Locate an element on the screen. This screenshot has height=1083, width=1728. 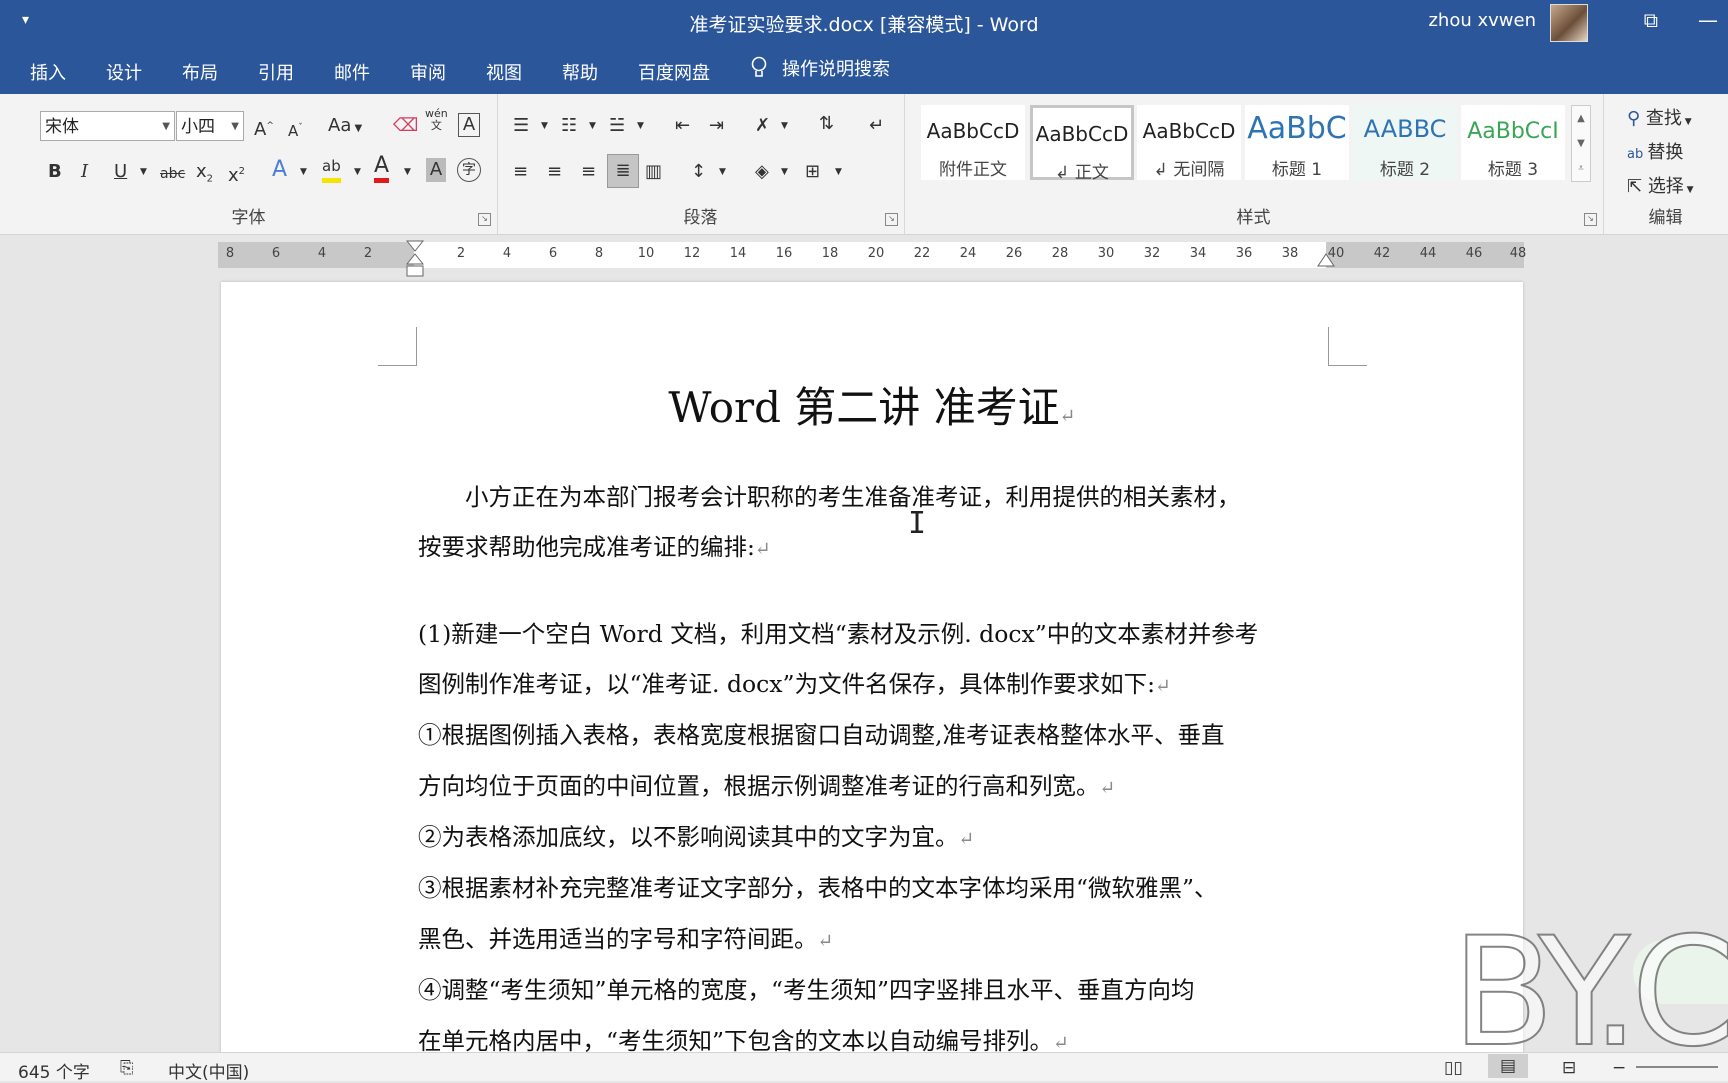
tab-help: 帮助 is located at coordinates (580, 72).